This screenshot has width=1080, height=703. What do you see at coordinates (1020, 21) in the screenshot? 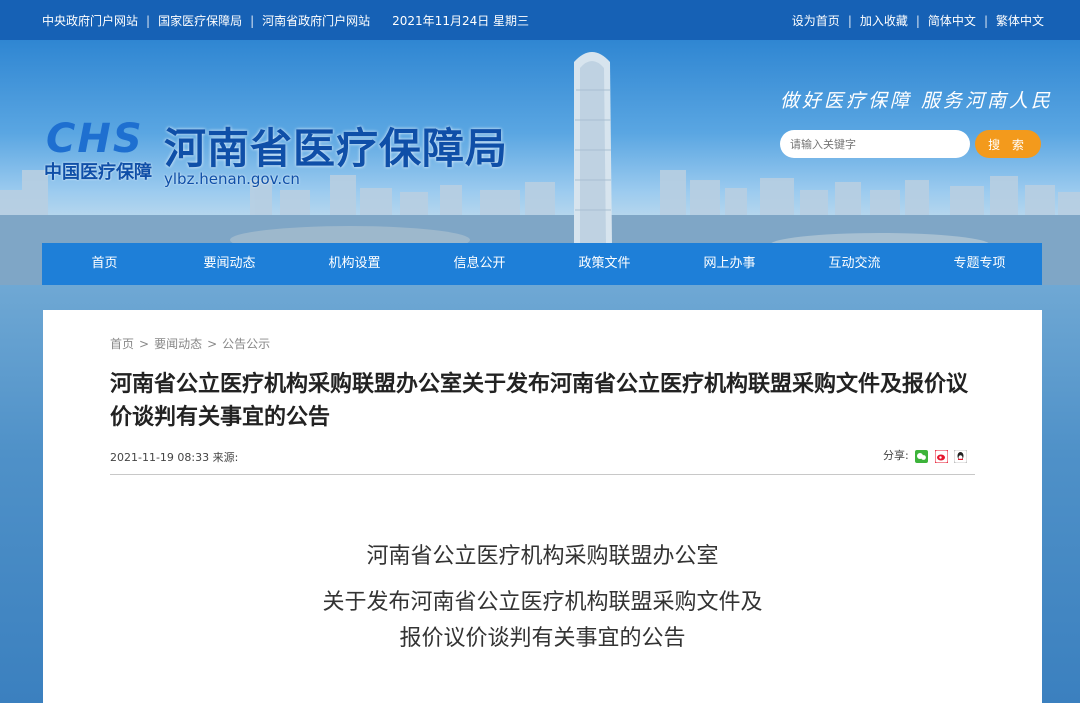
I see `traditional-chinese-link: 繁体中文` at bounding box center [1020, 21].